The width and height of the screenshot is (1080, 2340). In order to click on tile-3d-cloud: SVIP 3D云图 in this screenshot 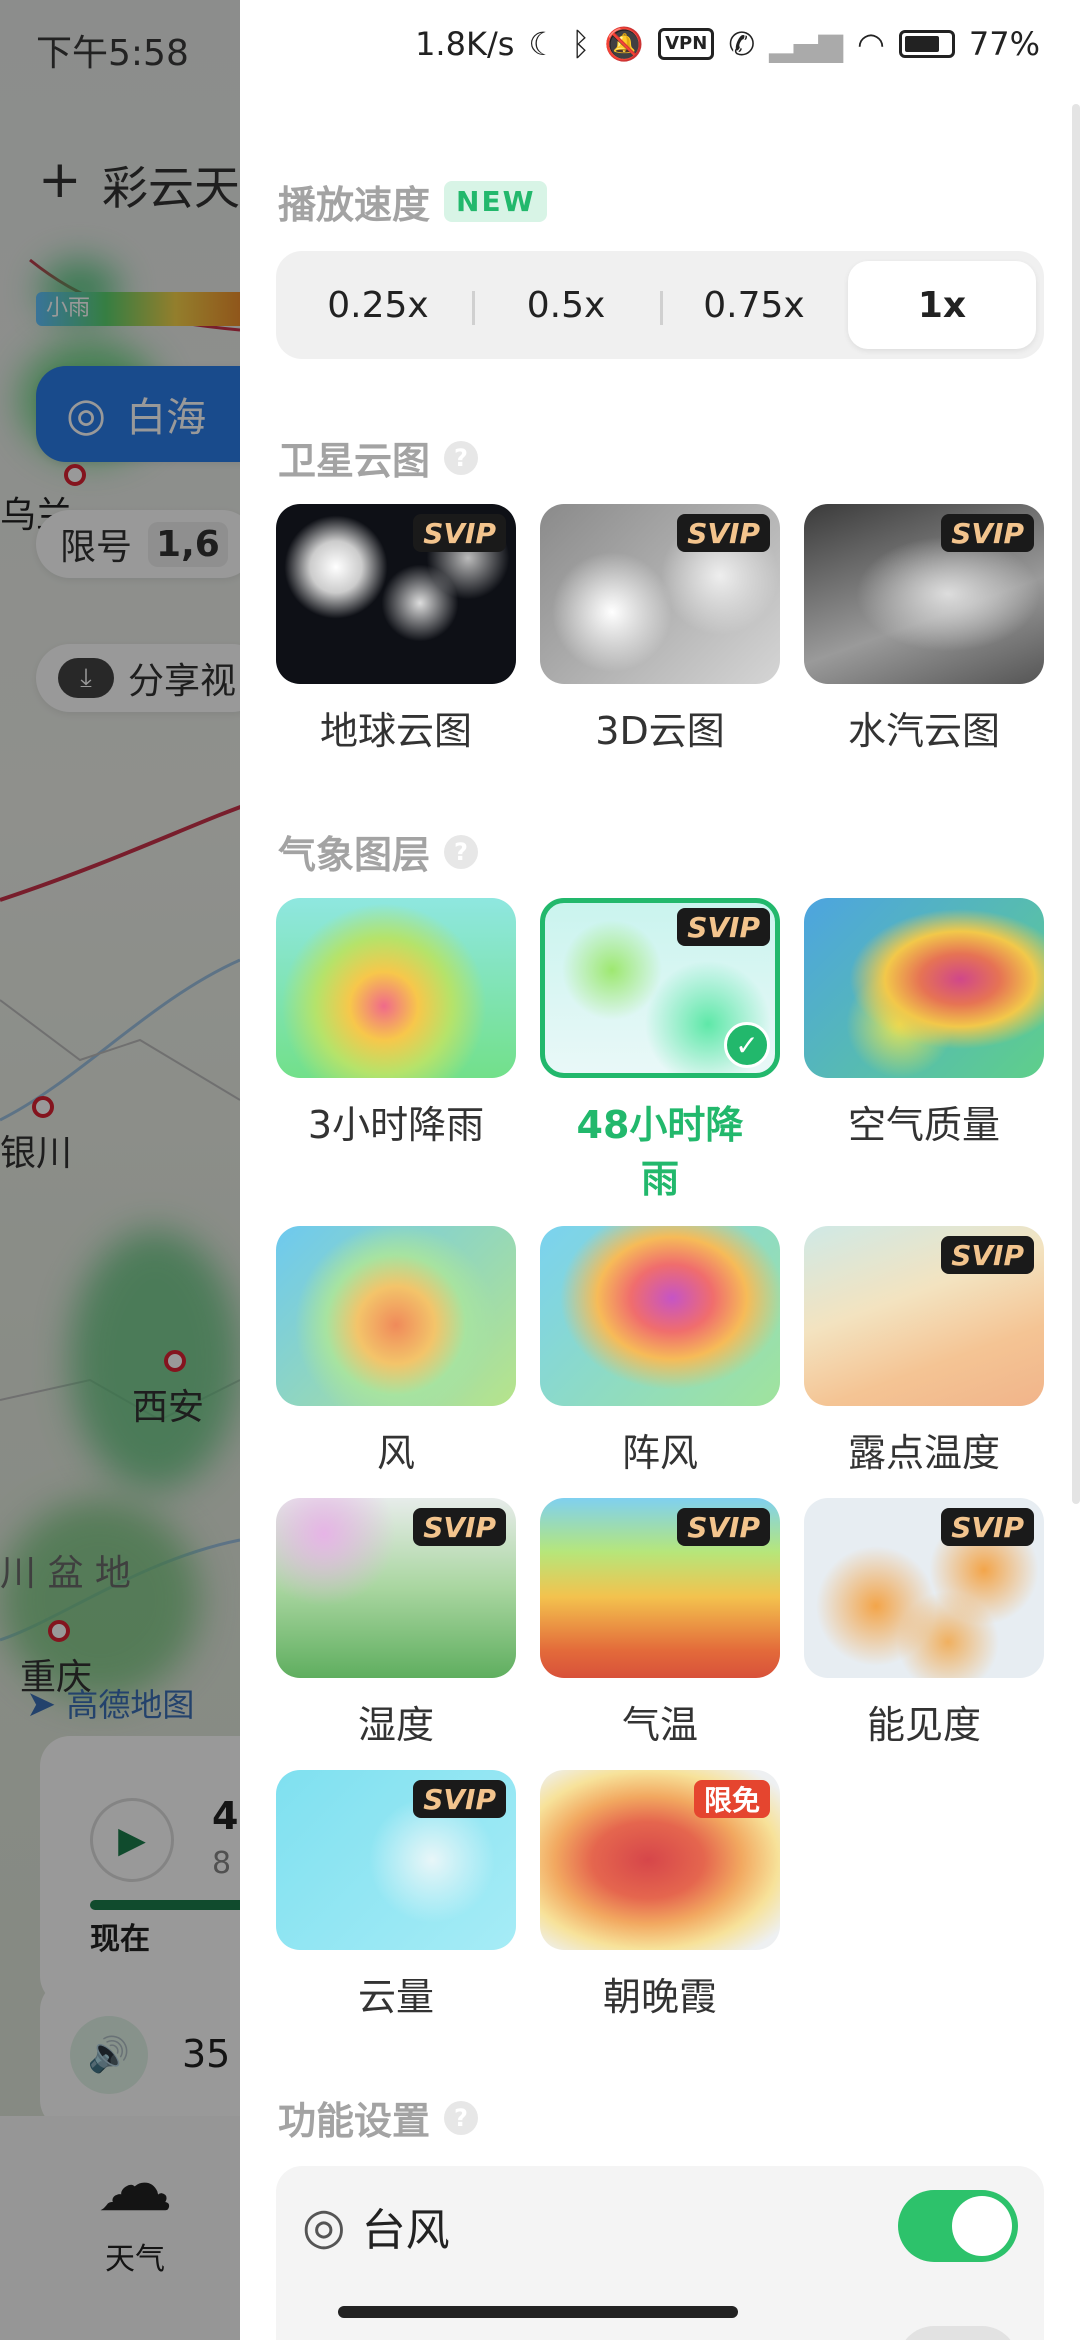, I will do `click(660, 631)`.